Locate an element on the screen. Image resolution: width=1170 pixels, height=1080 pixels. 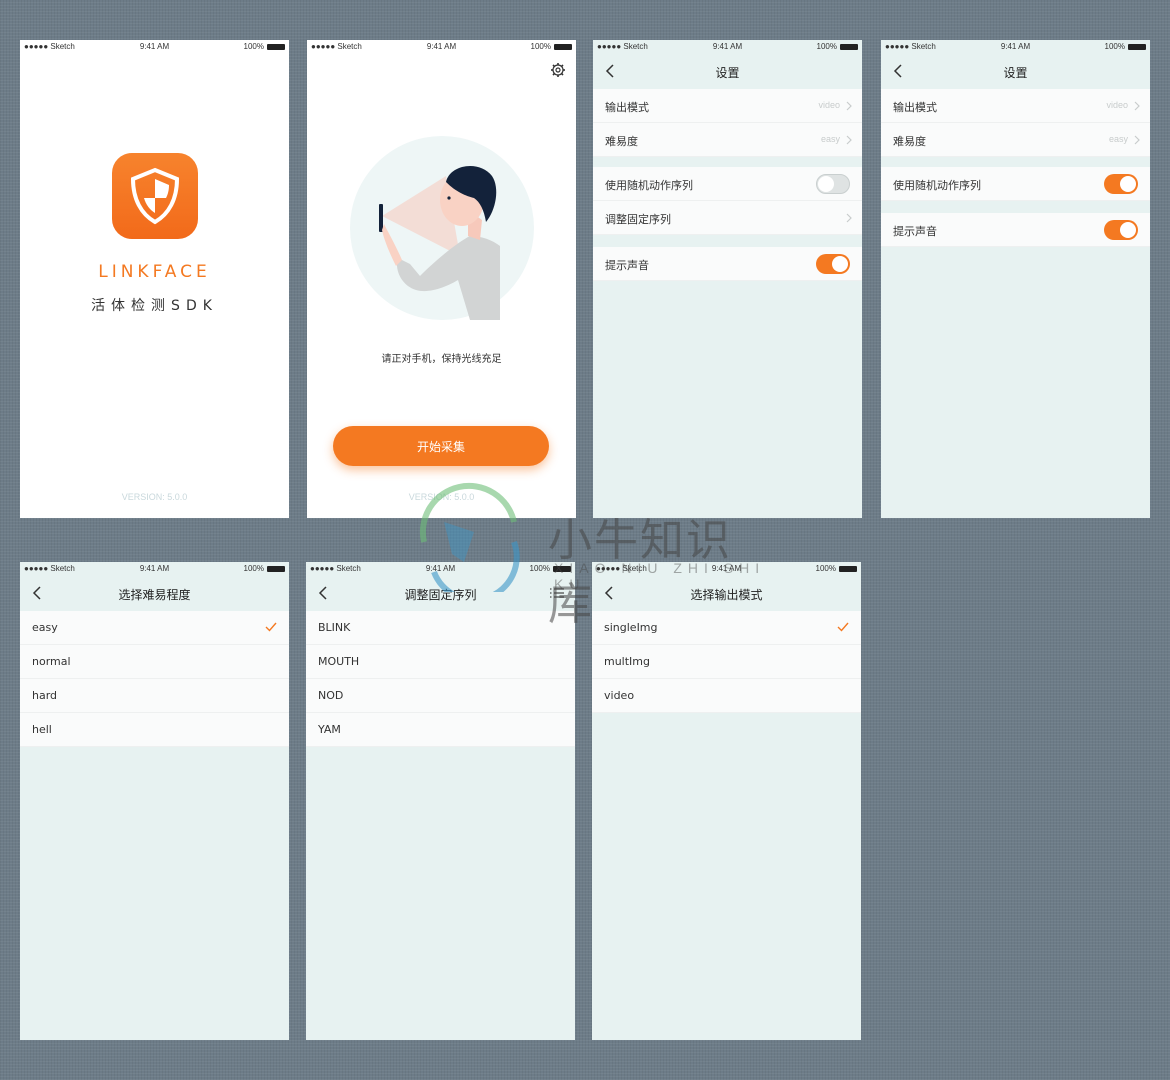
item-label: NOD is located at coordinates (331, 695).